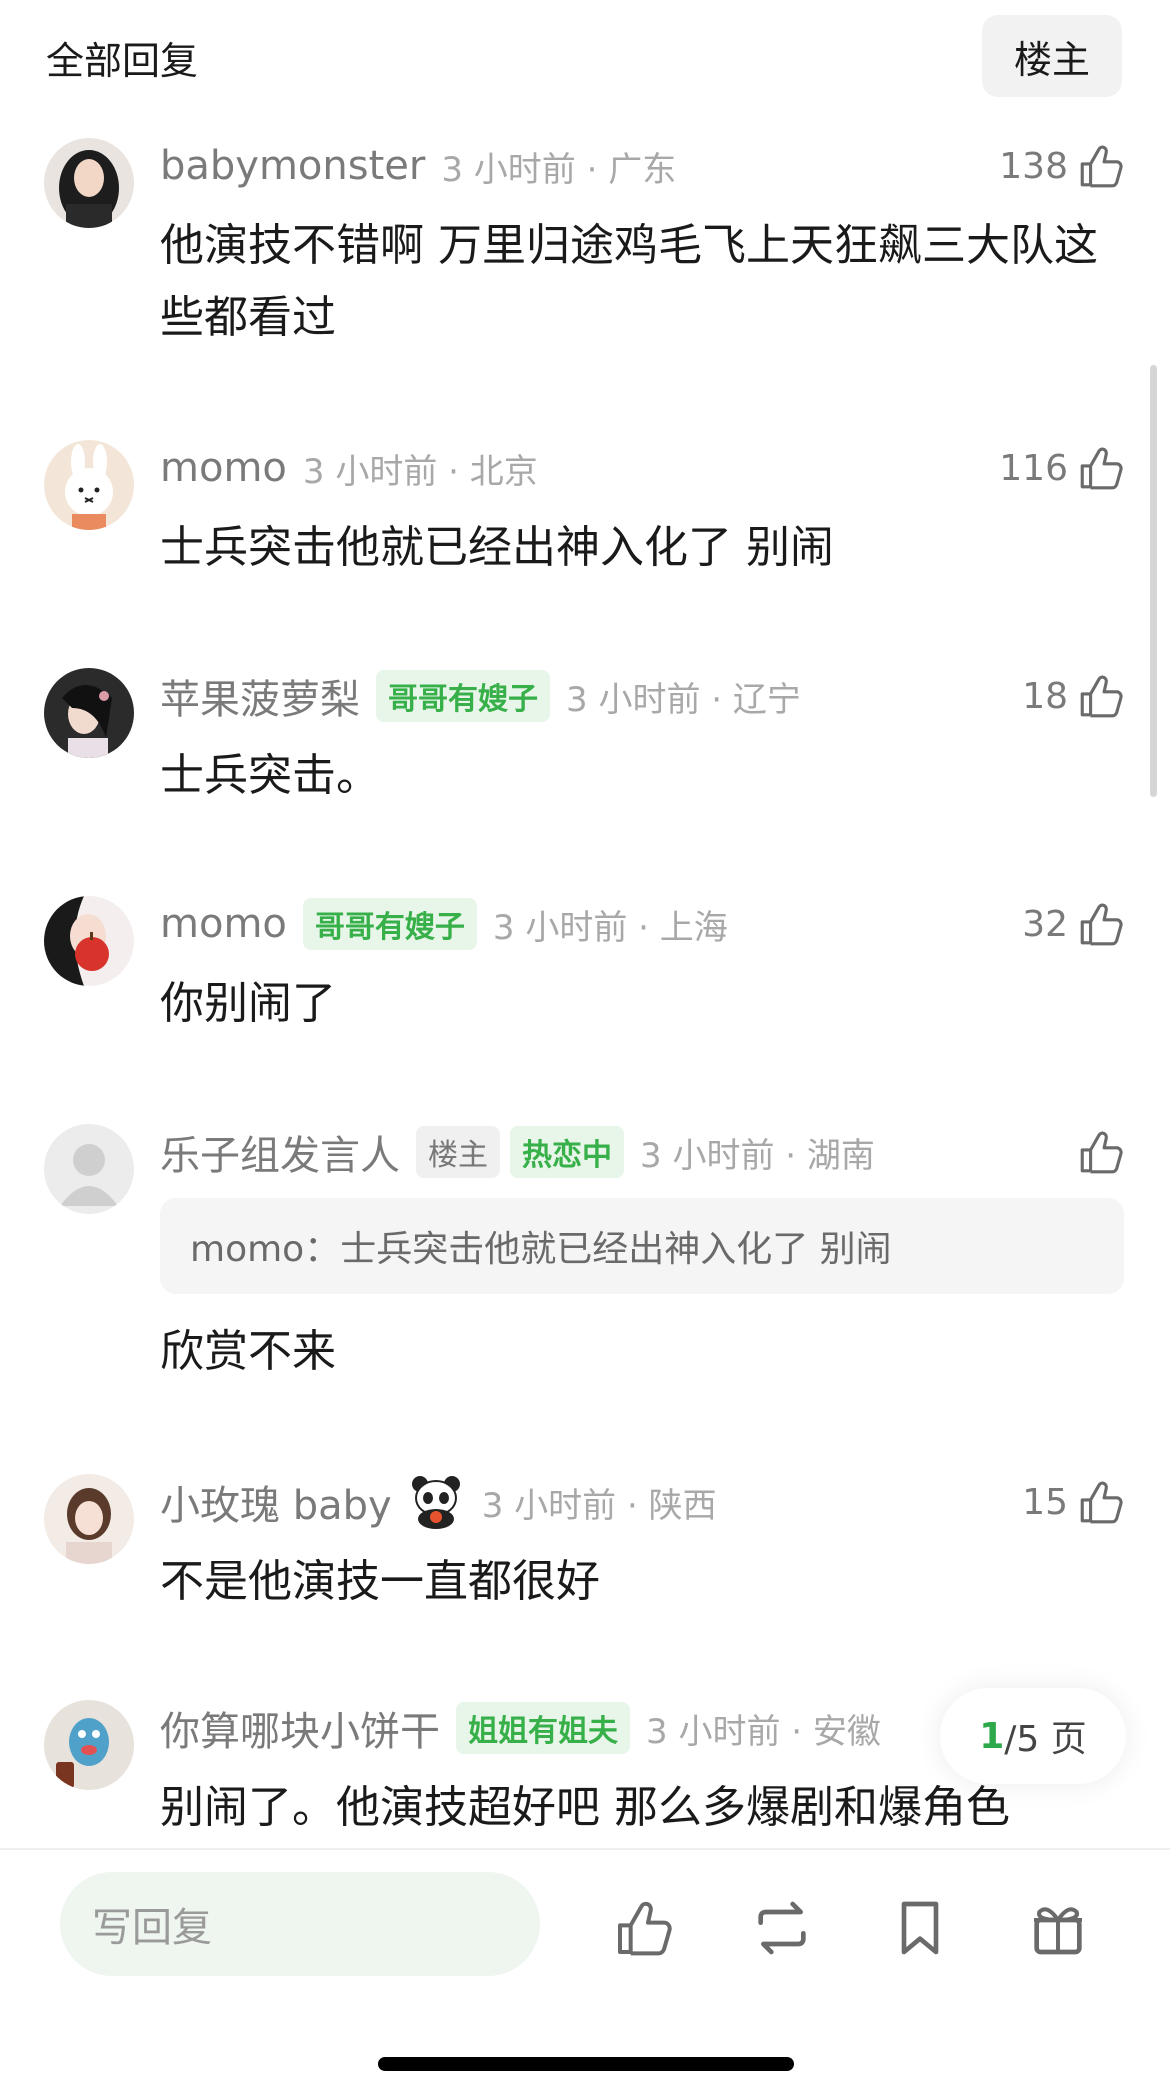 The height and width of the screenshot is (2098, 1170). What do you see at coordinates (380, 1581) in the screenshot?
I see `comment-text: 不是他演技一直都很好` at bounding box center [380, 1581].